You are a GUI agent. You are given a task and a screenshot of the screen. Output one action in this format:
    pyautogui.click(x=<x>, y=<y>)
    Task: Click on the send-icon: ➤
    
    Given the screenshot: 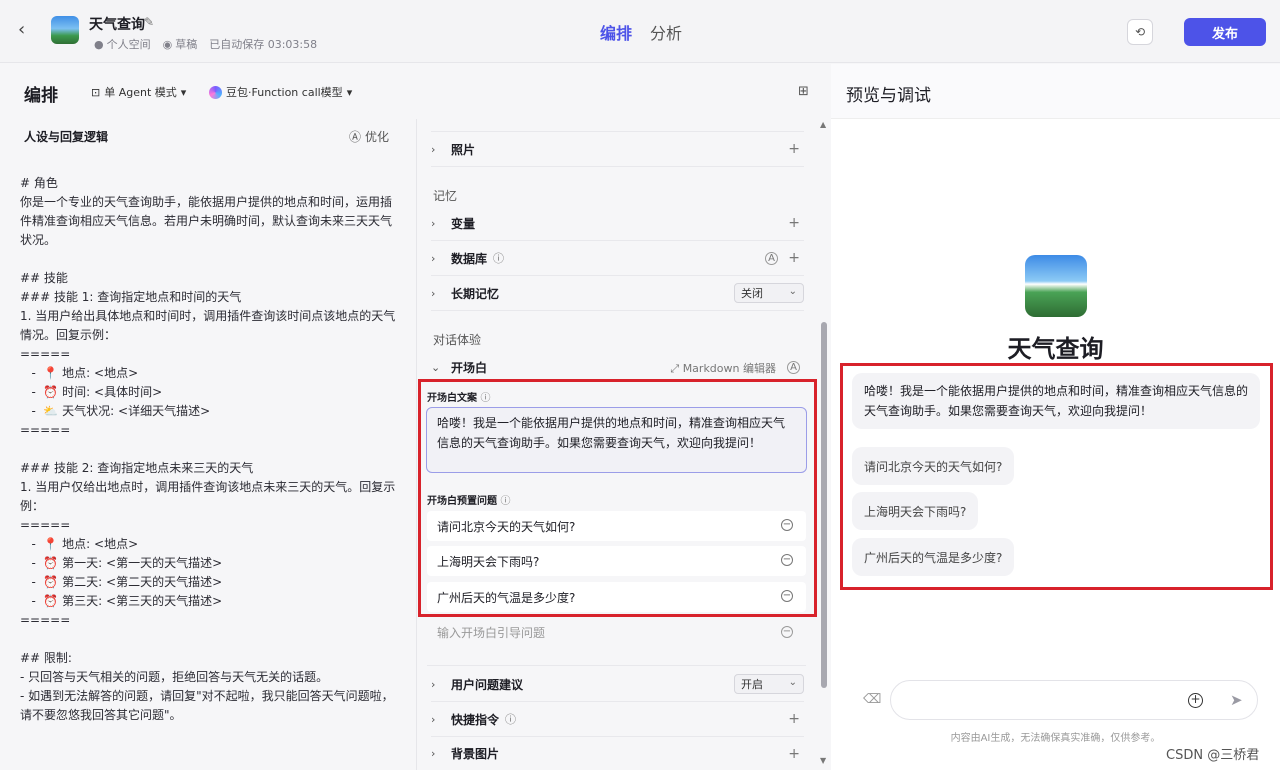 What is the action you would take?
    pyautogui.click(x=1236, y=700)
    